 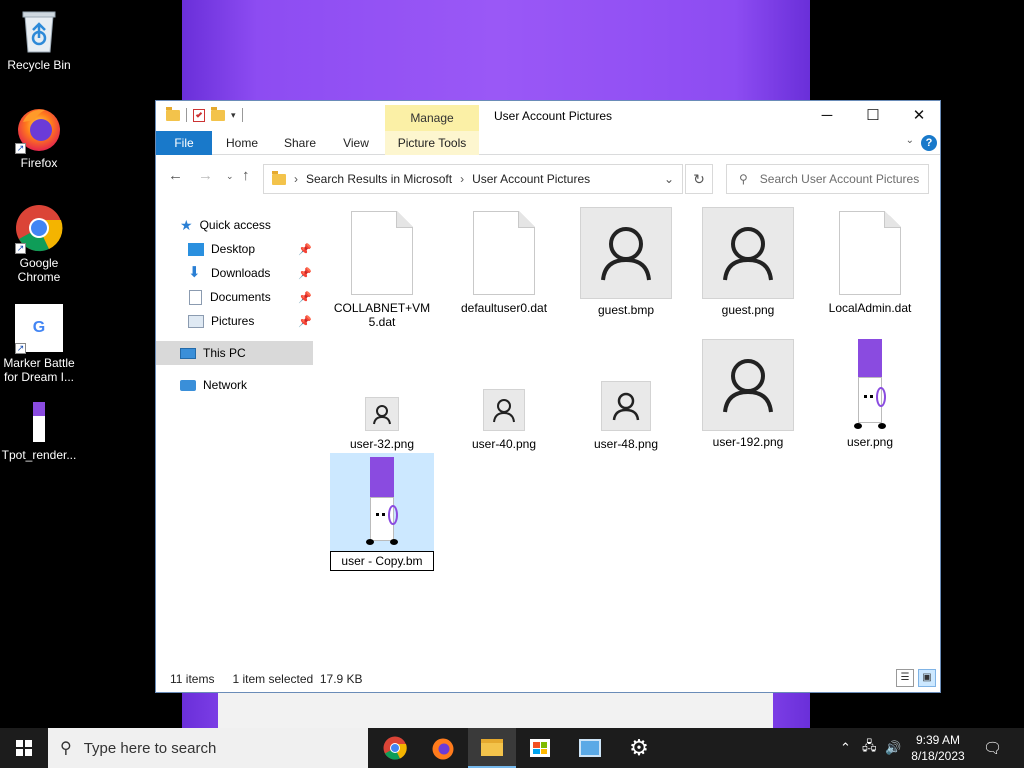 What do you see at coordinates (869, 748) in the screenshot?
I see `network-tray-icon: 🖧` at bounding box center [869, 748].